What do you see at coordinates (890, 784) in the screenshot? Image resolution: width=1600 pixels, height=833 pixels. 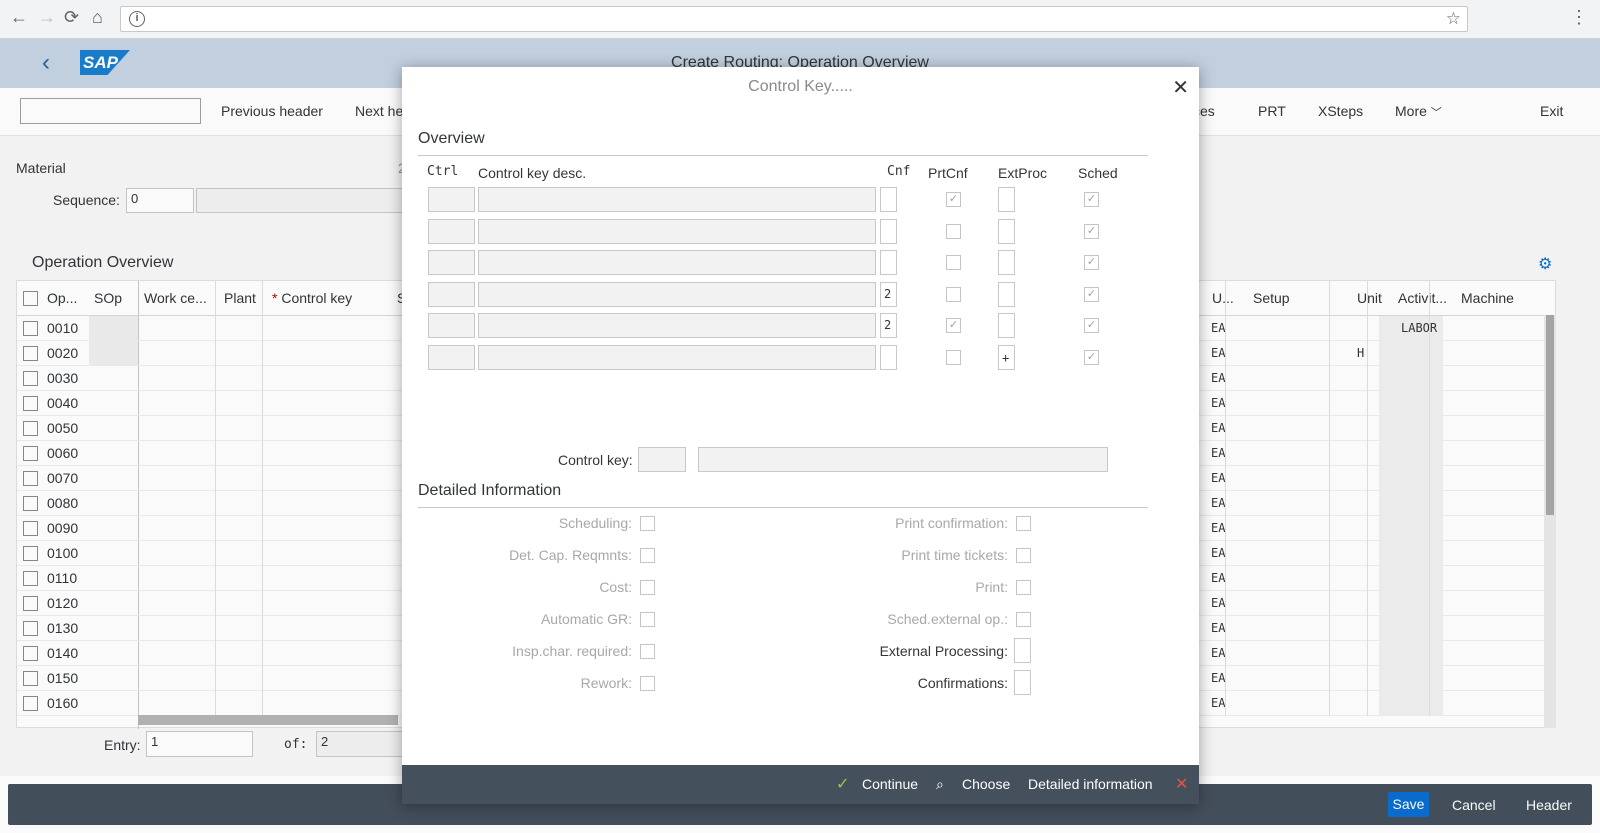 I see `continue-button: Continue` at bounding box center [890, 784].